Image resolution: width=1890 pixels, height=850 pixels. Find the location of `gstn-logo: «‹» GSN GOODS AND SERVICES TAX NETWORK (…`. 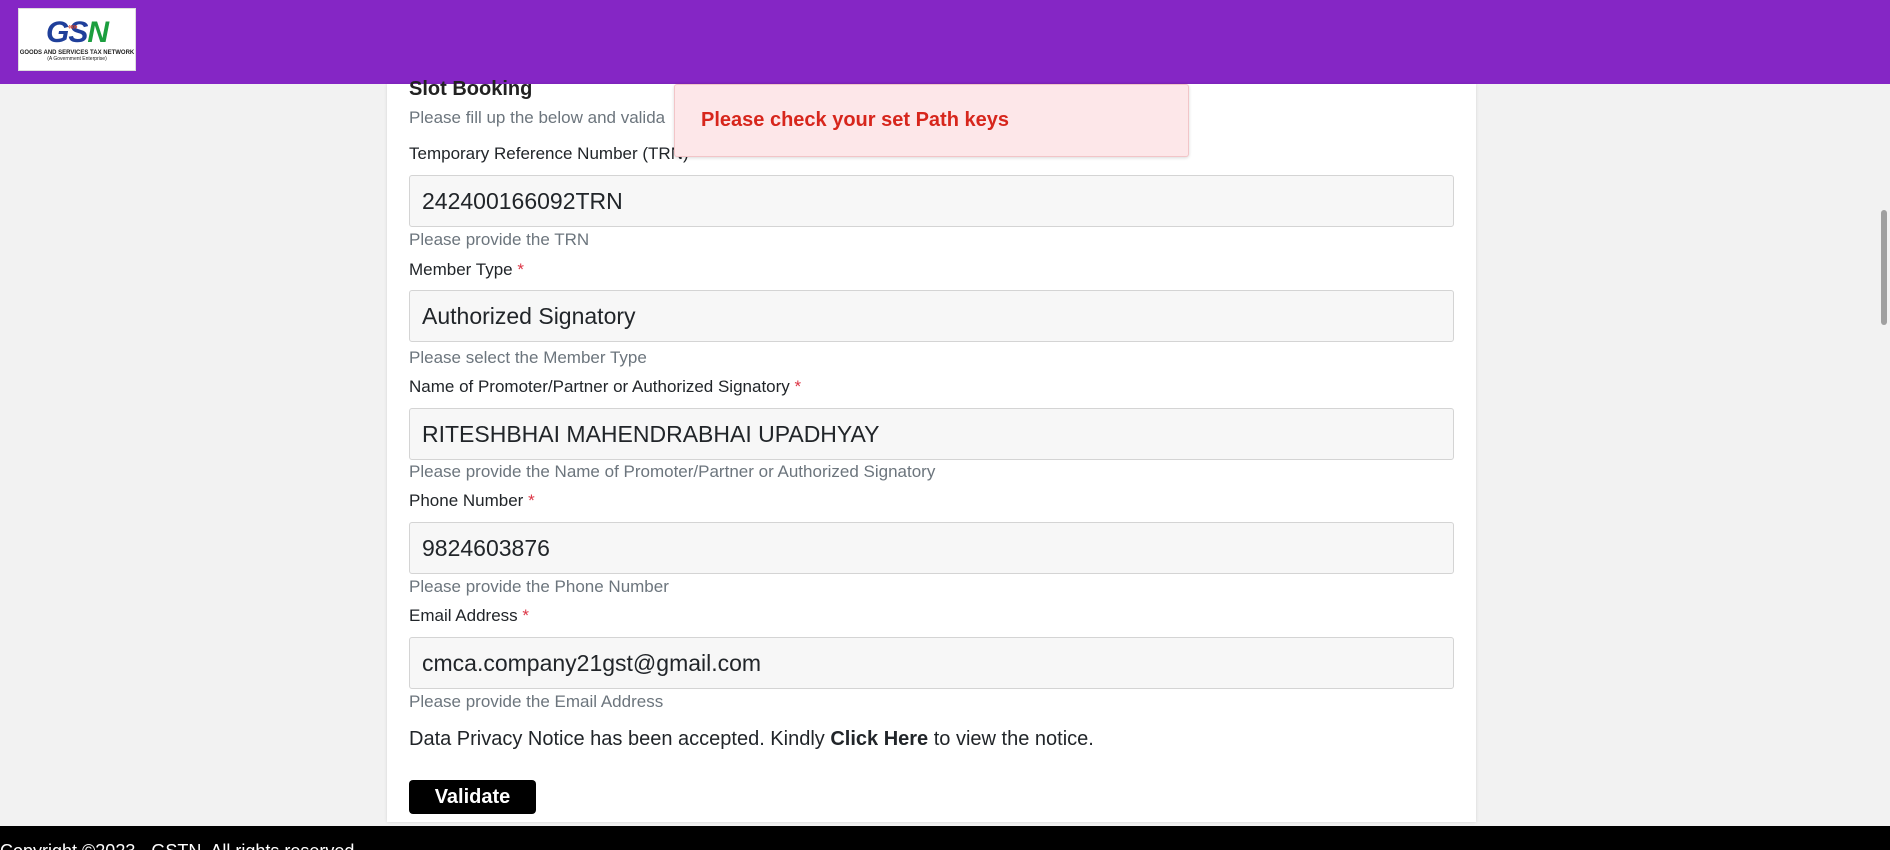

gstn-logo: «‹» GSN GOODS AND SERVICES TAX NETWORK (… is located at coordinates (77, 39).